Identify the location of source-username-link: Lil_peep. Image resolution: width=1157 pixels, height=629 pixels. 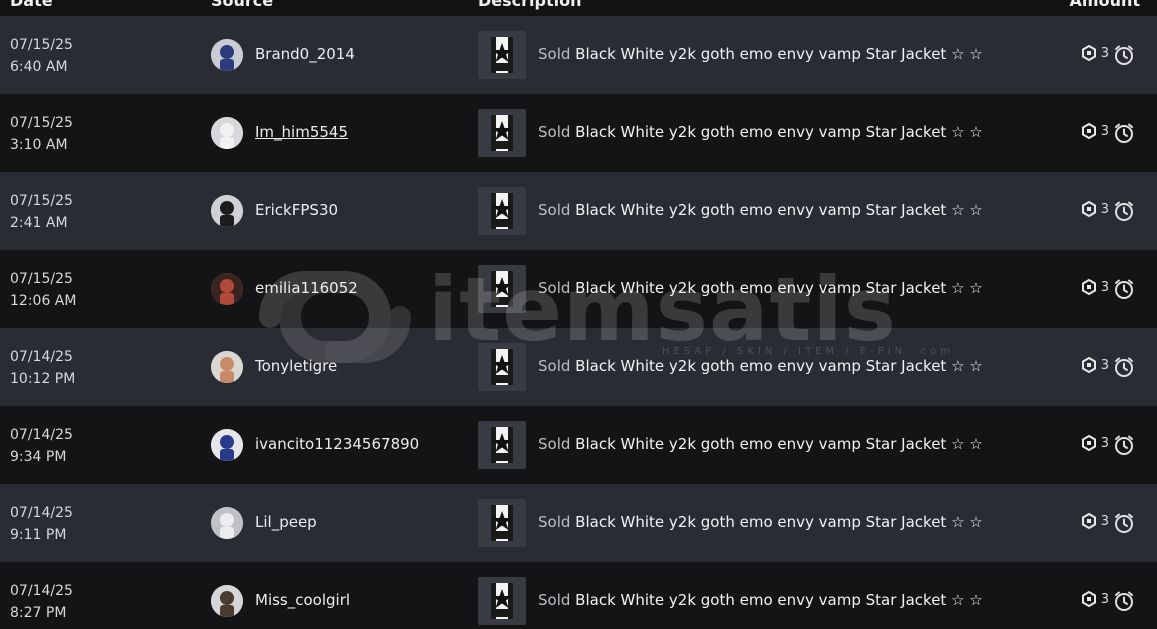
(286, 522).